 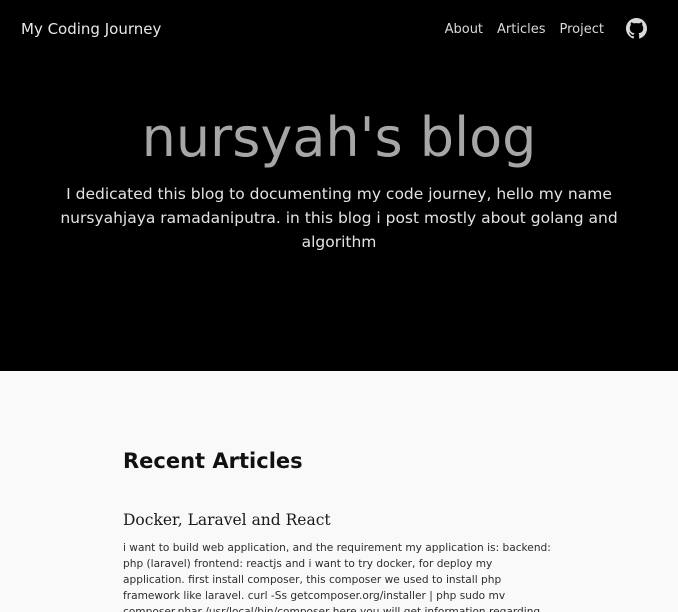 I want to click on site-brand-link: My Coding Journey, so click(x=91, y=29).